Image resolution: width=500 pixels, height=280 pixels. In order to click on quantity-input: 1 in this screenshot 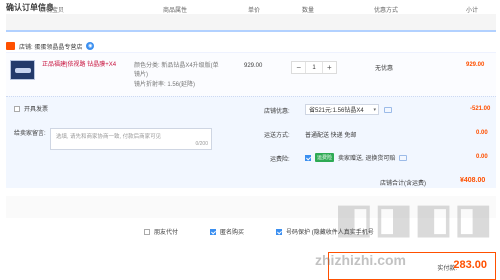, I will do `click(314, 67)`.